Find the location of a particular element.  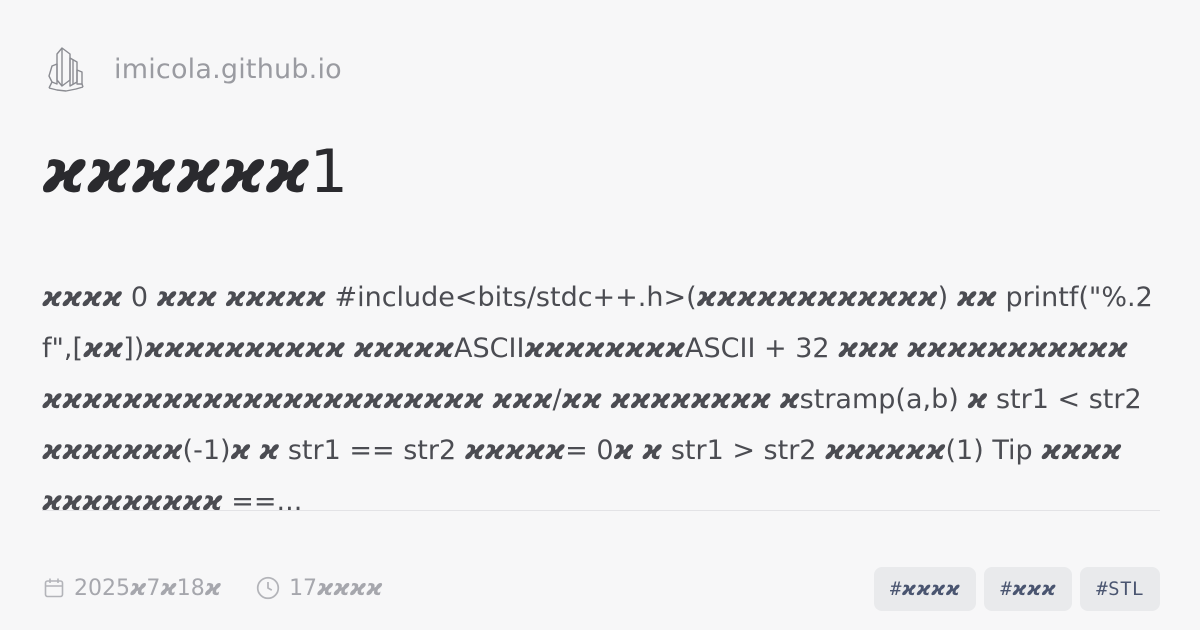

site-name: imicola.github.io is located at coordinates (228, 69).